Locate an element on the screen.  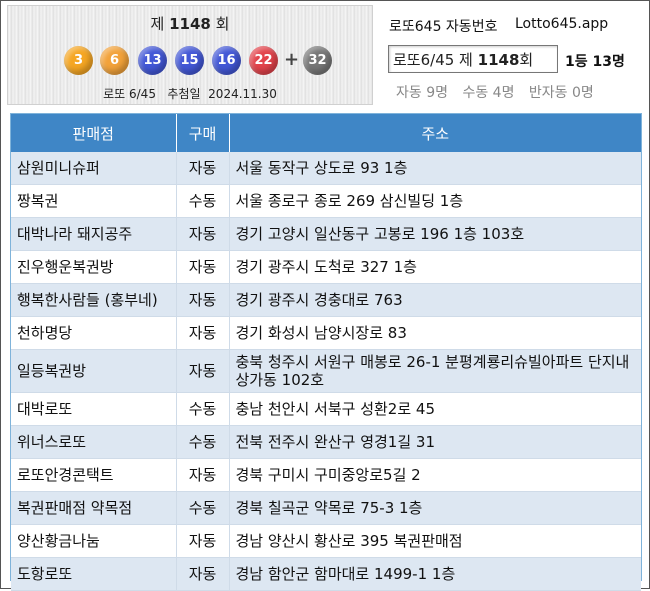
table-row: 양산황금나눔 자동 경남 양산시 황산로 395 복권판매점 is located at coordinates (326, 541).